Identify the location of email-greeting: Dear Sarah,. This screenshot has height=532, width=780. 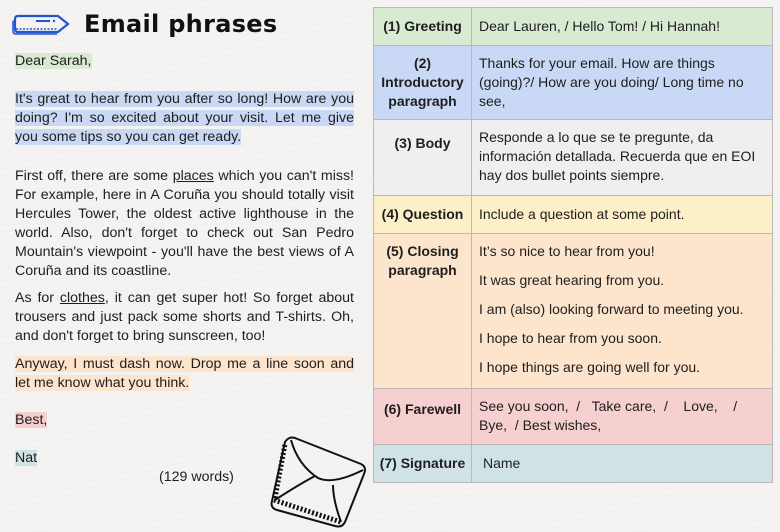
(53, 61).